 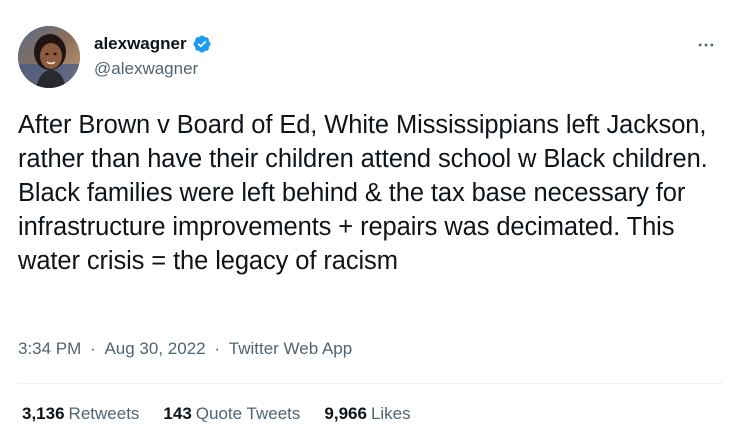 What do you see at coordinates (43, 413) in the screenshot?
I see `retweets-count: 3,136` at bounding box center [43, 413].